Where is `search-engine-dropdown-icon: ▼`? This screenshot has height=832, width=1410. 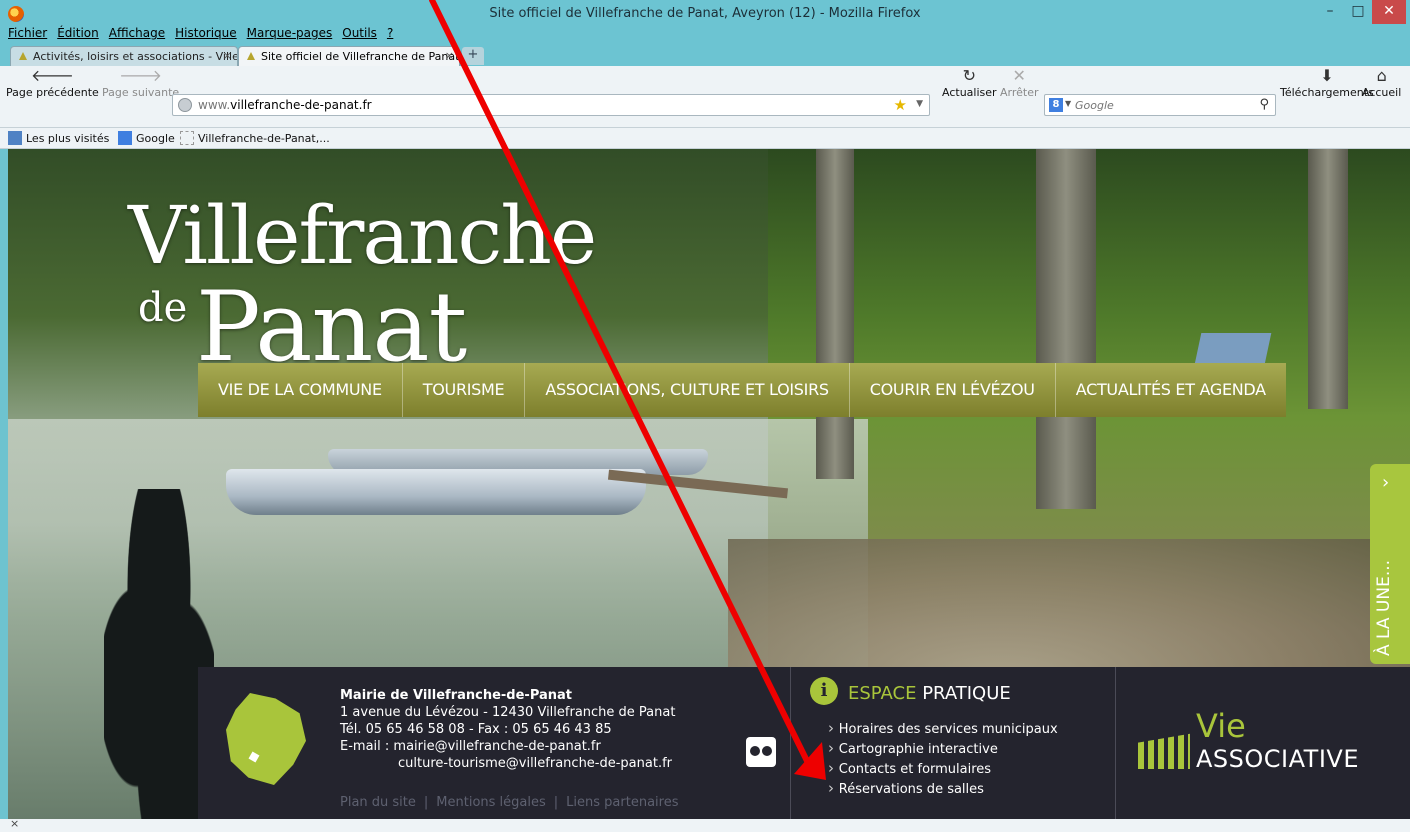
search-engine-dropdown-icon: ▼ is located at coordinates (1068, 103).